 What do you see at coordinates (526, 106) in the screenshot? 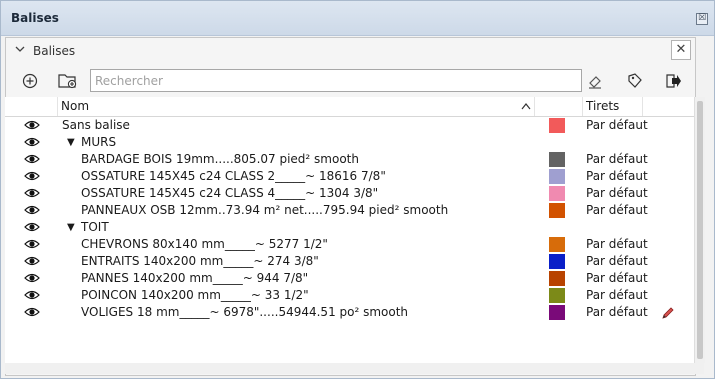
I see `sort-ascending-icon` at bounding box center [526, 106].